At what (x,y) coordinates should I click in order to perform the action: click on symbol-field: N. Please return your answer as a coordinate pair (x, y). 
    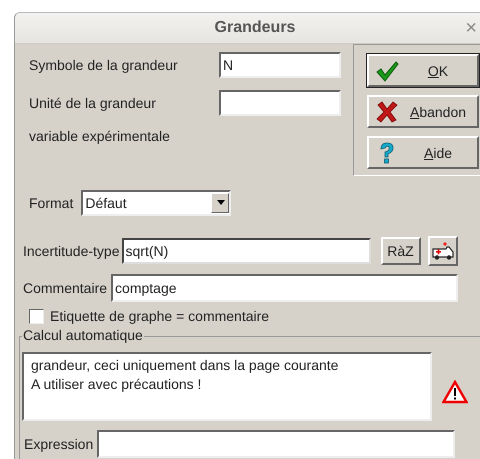
    Looking at the image, I should click on (280, 65).